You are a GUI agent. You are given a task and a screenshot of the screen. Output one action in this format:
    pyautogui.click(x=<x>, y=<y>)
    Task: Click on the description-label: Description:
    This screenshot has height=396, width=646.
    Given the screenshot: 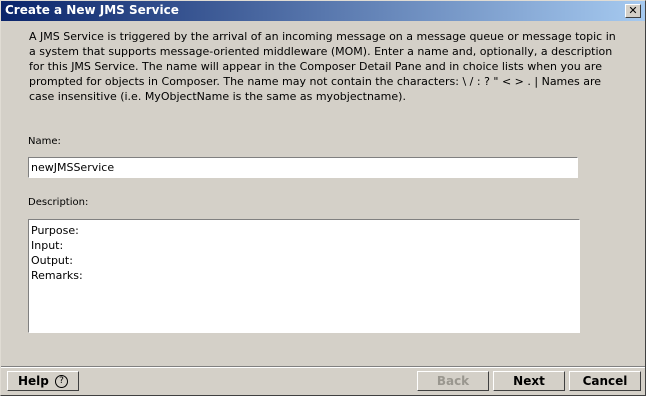 What is the action you would take?
    pyautogui.click(x=58, y=202)
    